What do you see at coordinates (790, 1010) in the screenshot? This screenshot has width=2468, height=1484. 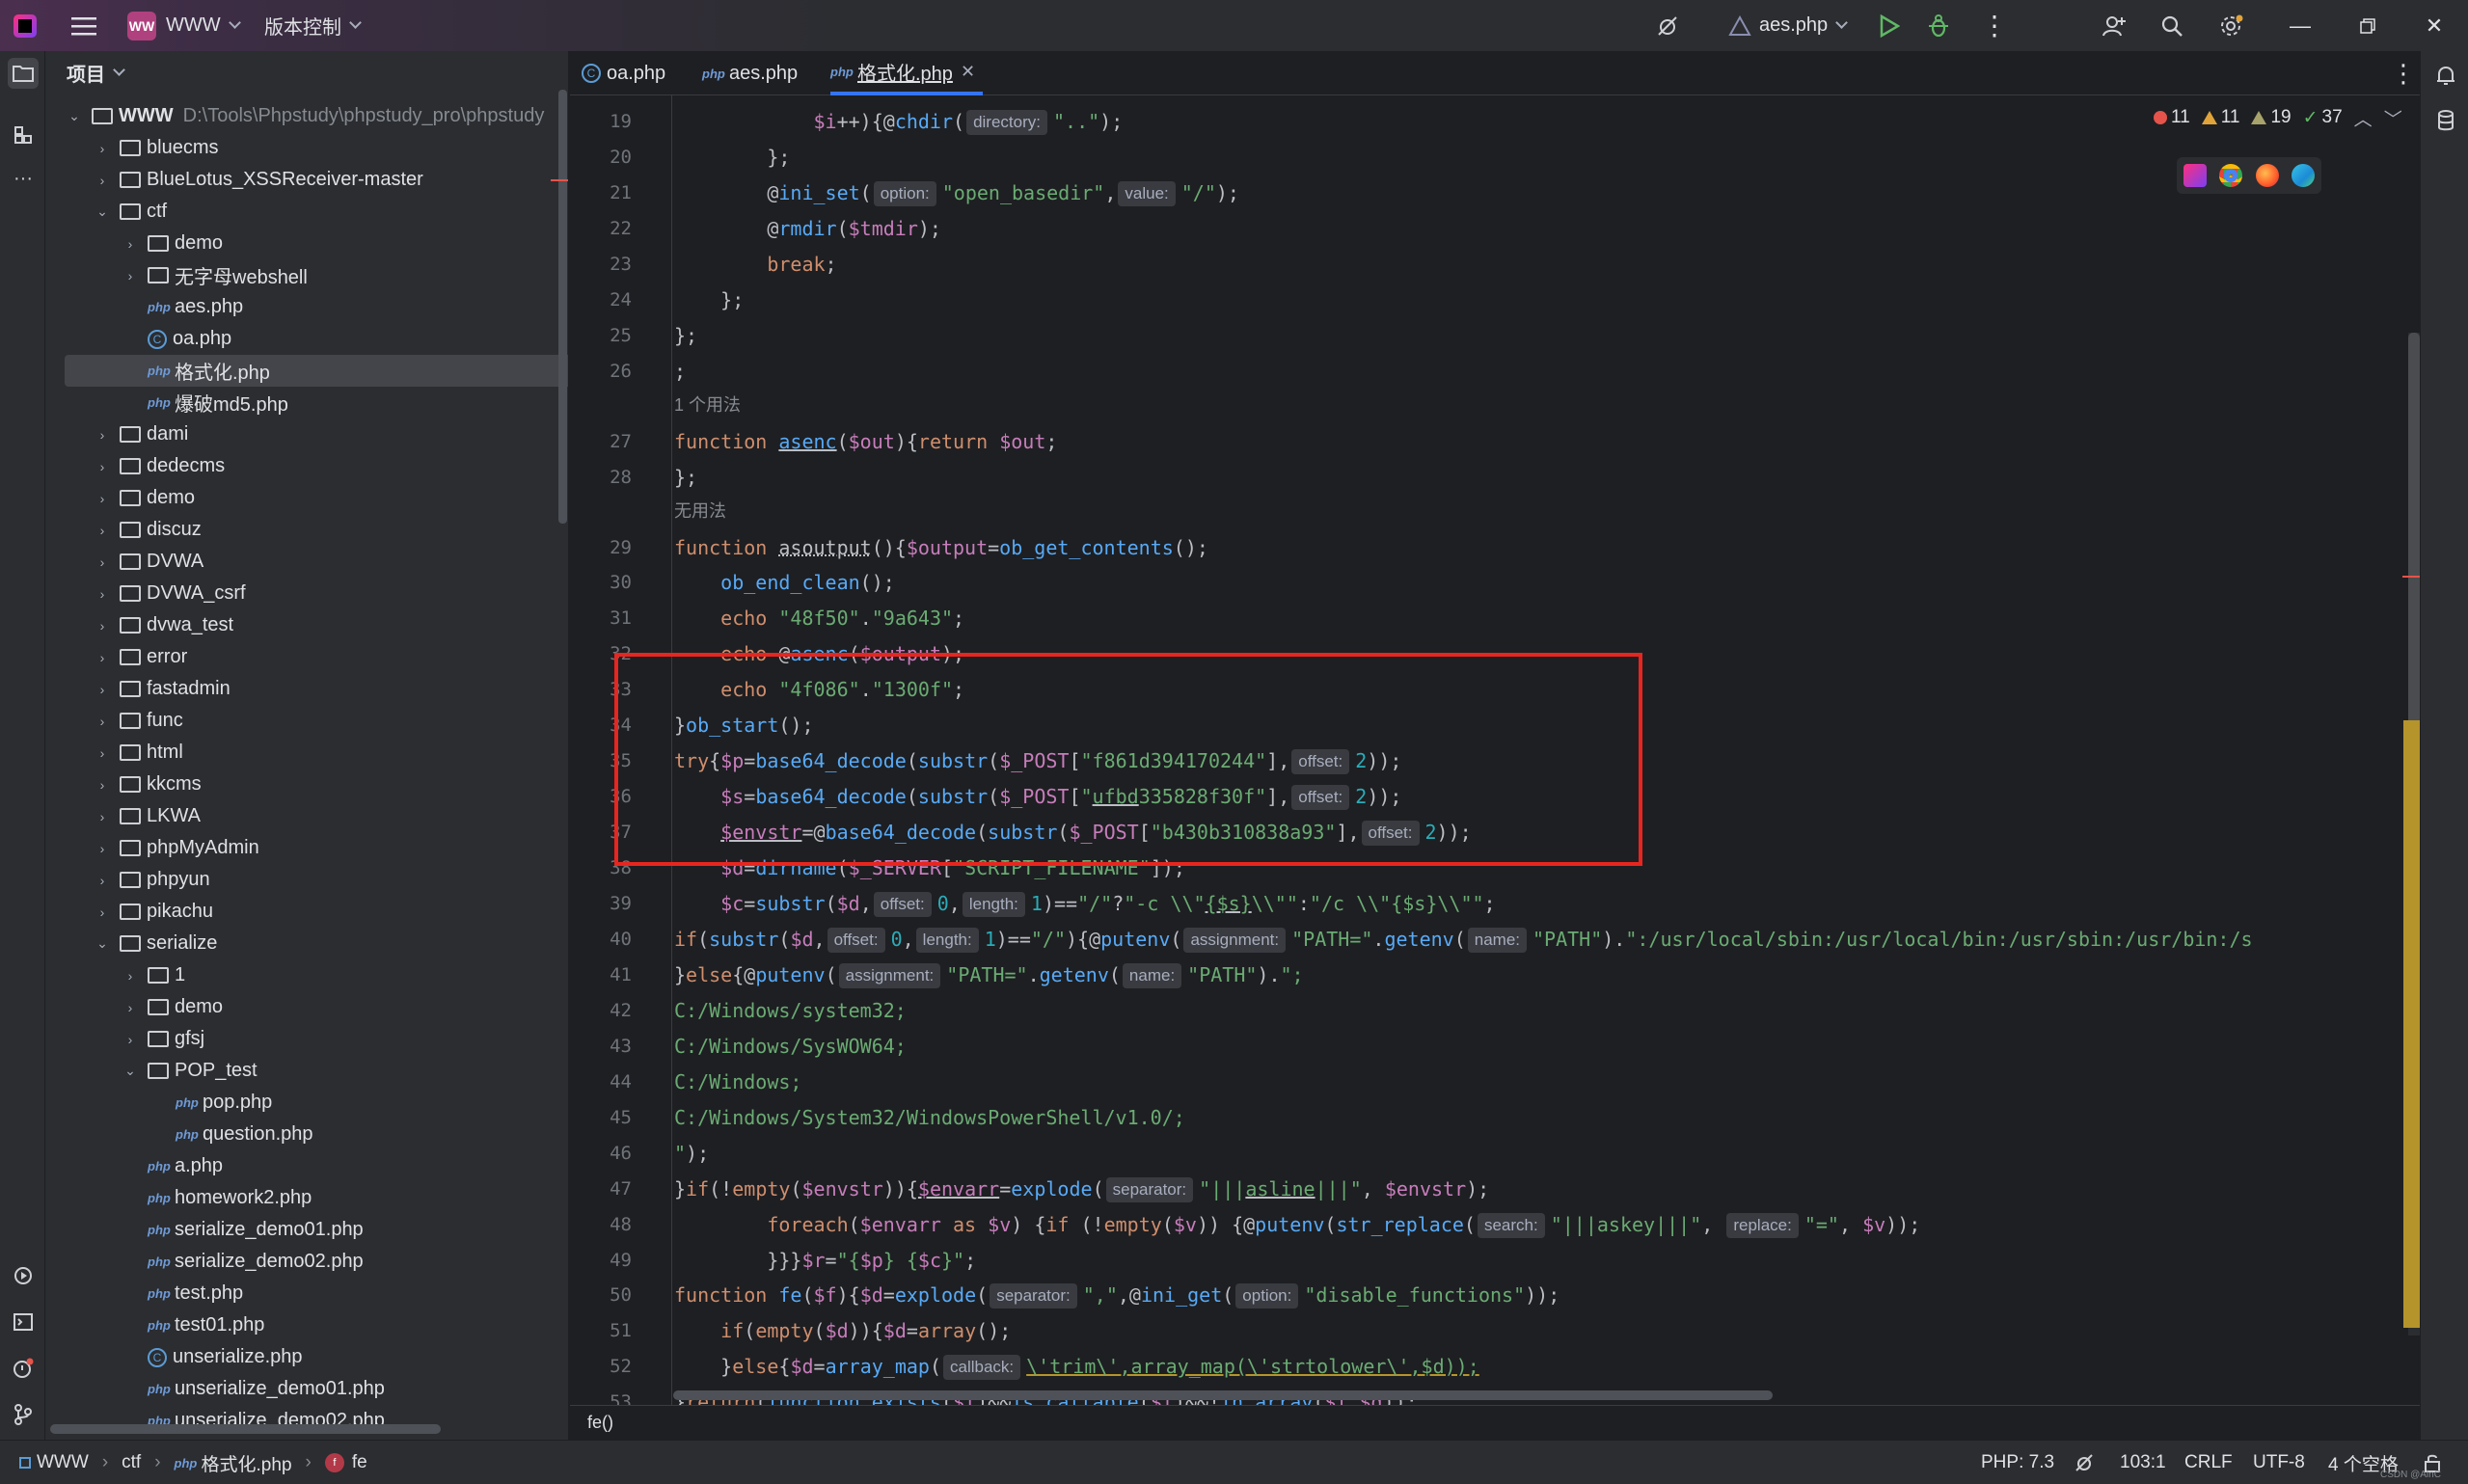 I see `code-line: C:/Windows/system32;` at bounding box center [790, 1010].